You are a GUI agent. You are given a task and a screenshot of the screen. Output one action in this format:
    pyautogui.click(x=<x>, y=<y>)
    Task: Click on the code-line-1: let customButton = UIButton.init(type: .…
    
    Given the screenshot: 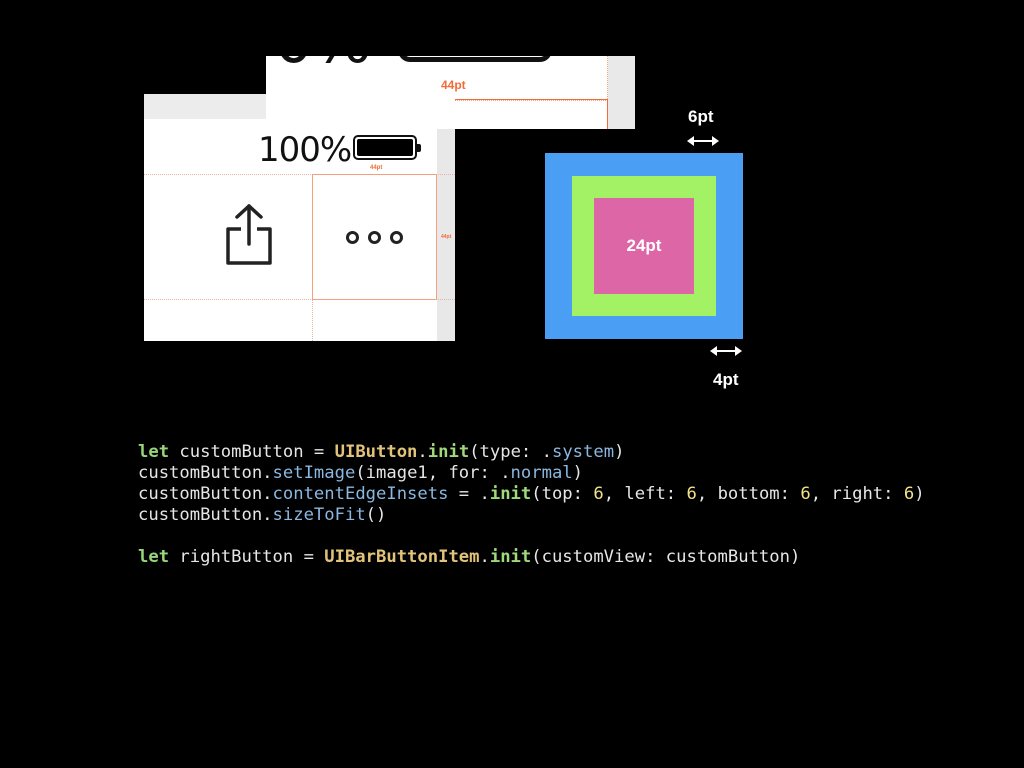 What is the action you would take?
    pyautogui.click(x=381, y=452)
    